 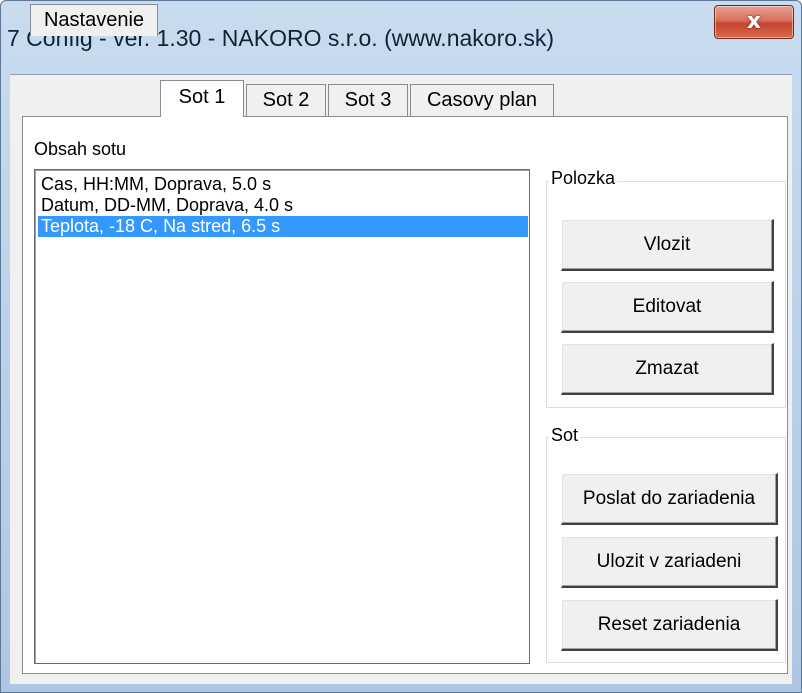 I want to click on tab-casovy-plan: Casovy plan, so click(x=482, y=100).